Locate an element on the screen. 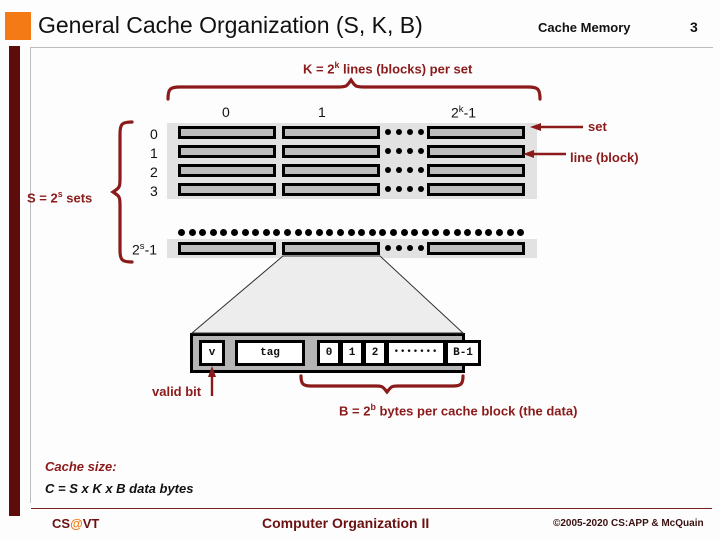 The width and height of the screenshot is (720, 540). s-caption: S = 2s sets is located at coordinates (60, 197).